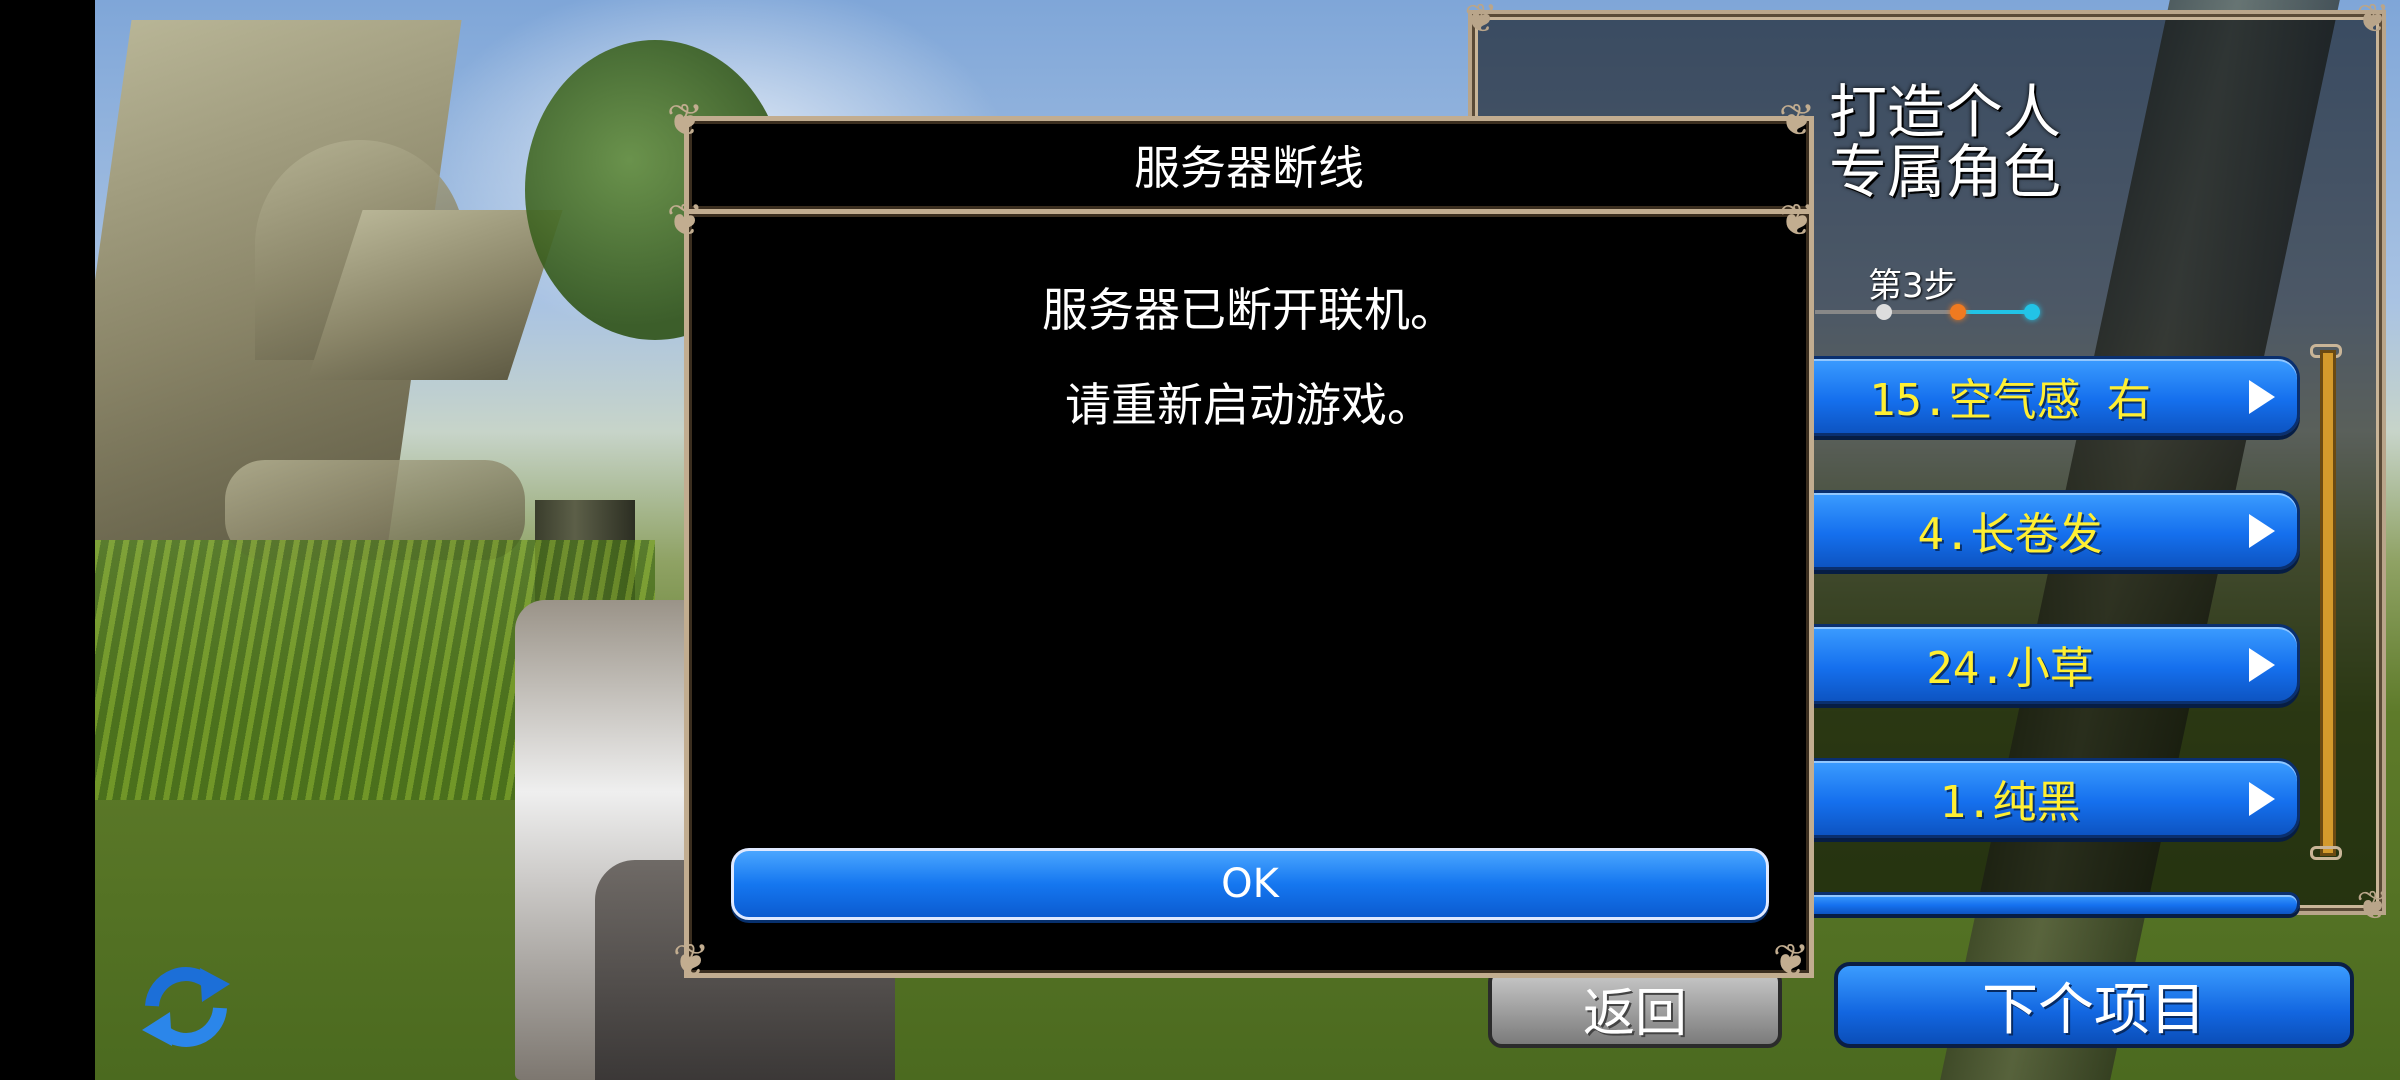  I want to click on dialog-title-bar: 服务器断线, so click(1249, 165).